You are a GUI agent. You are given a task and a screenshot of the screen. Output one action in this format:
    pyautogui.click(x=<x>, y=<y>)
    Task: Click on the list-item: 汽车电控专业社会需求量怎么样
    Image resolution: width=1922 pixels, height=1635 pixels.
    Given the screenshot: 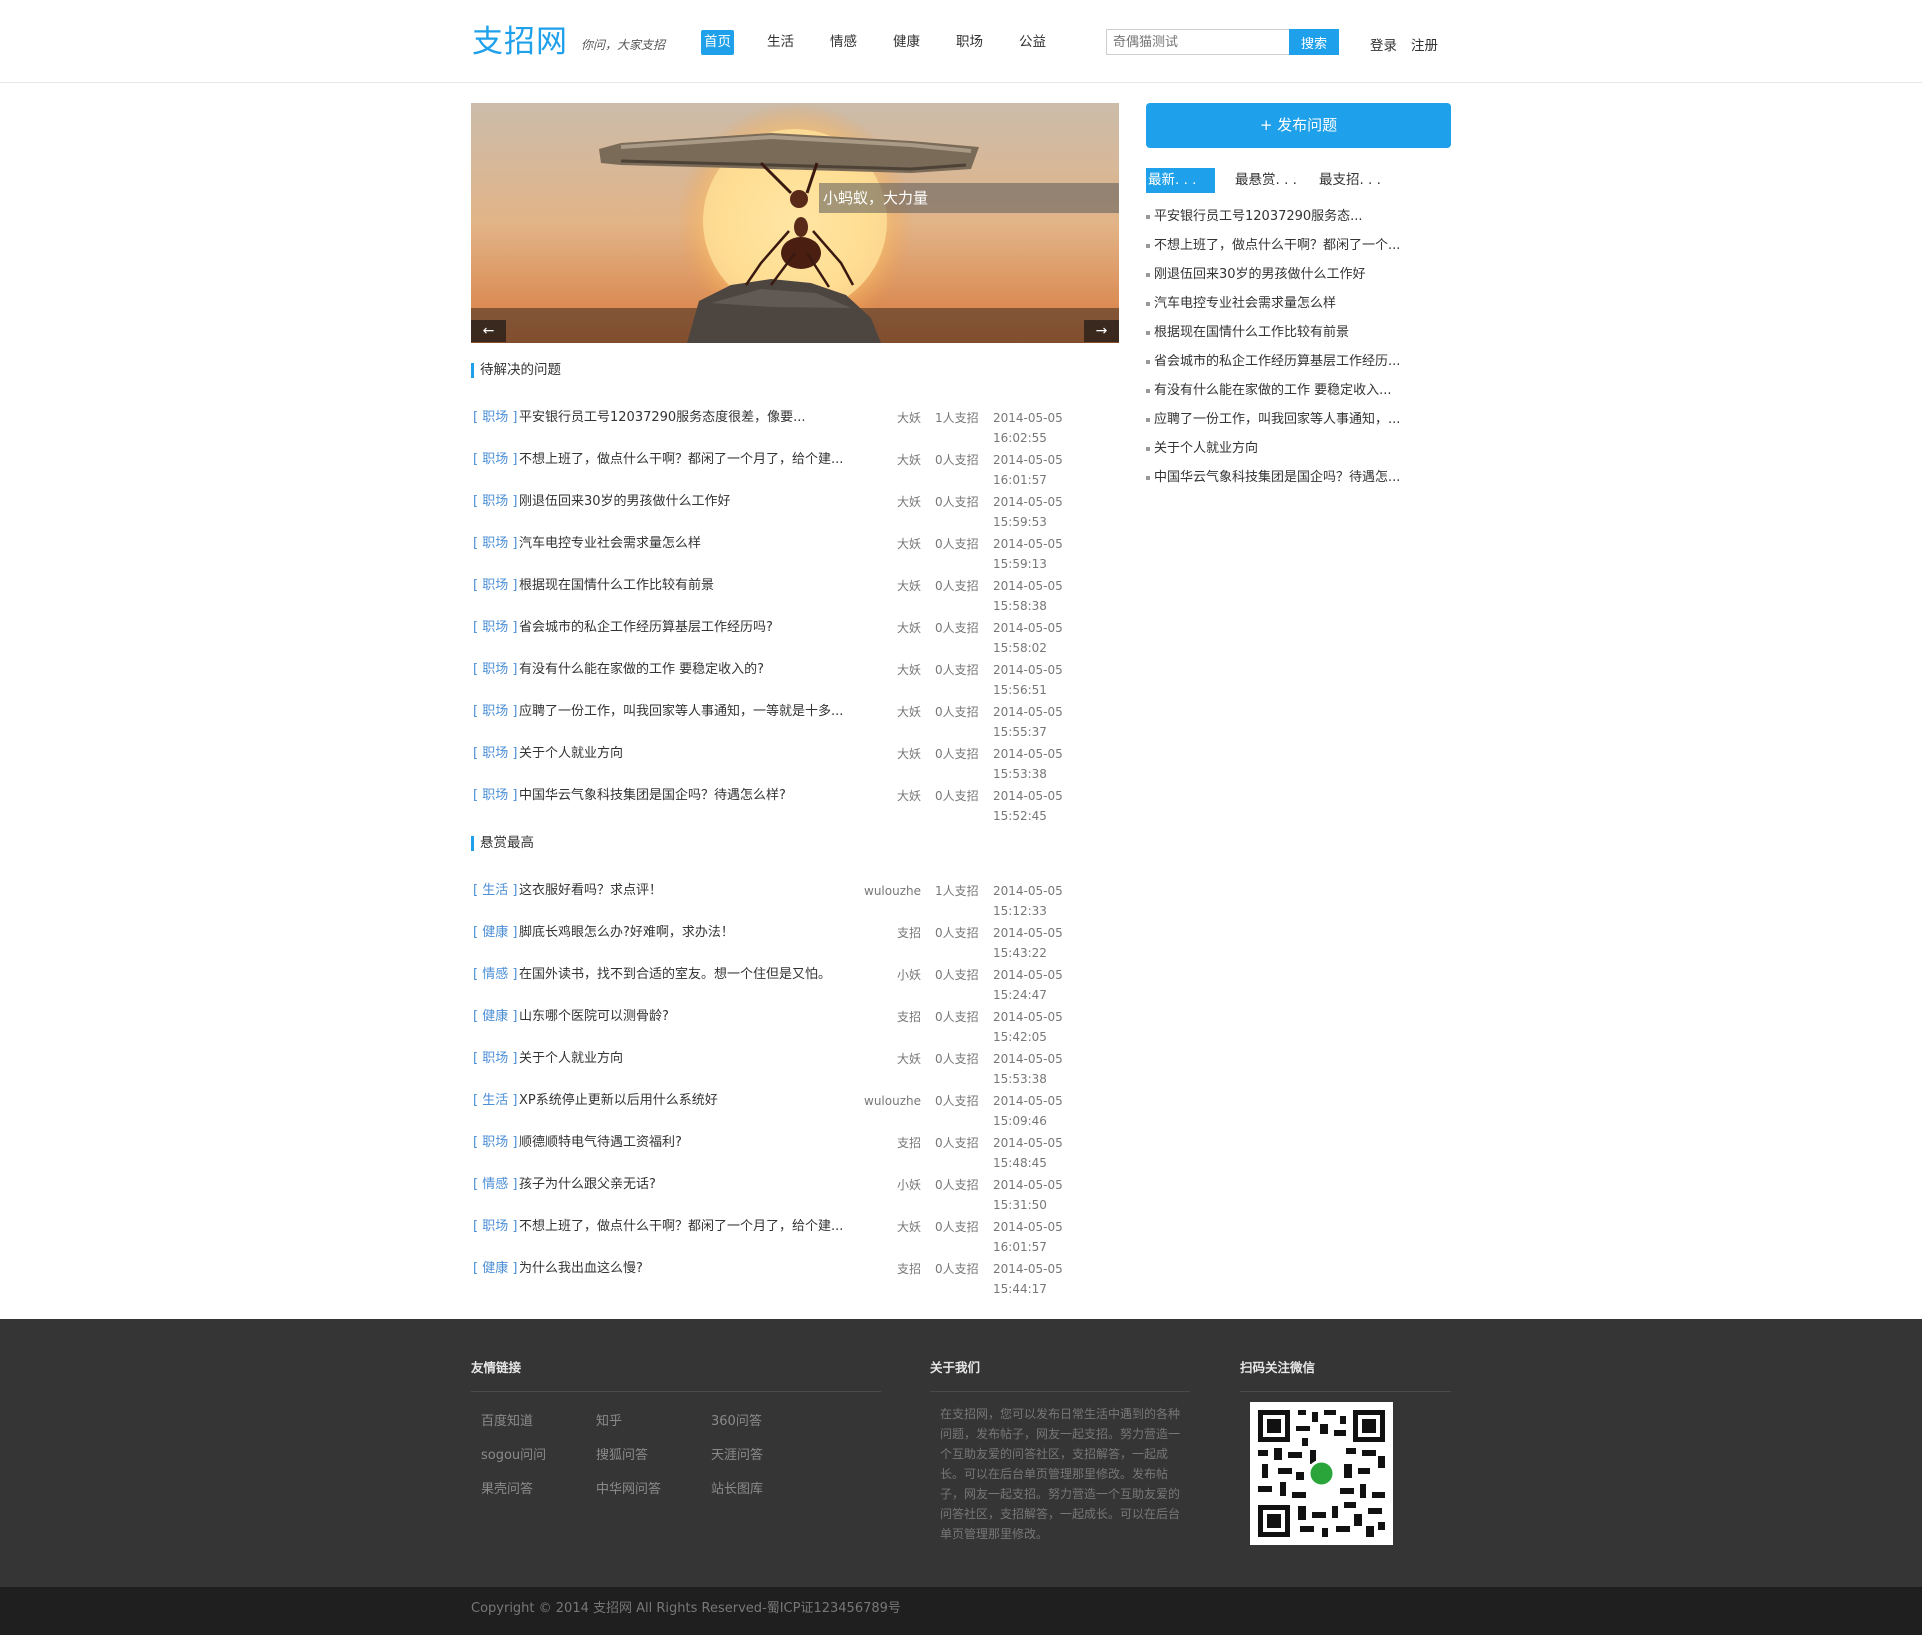 What is the action you would take?
    pyautogui.click(x=1298, y=309)
    